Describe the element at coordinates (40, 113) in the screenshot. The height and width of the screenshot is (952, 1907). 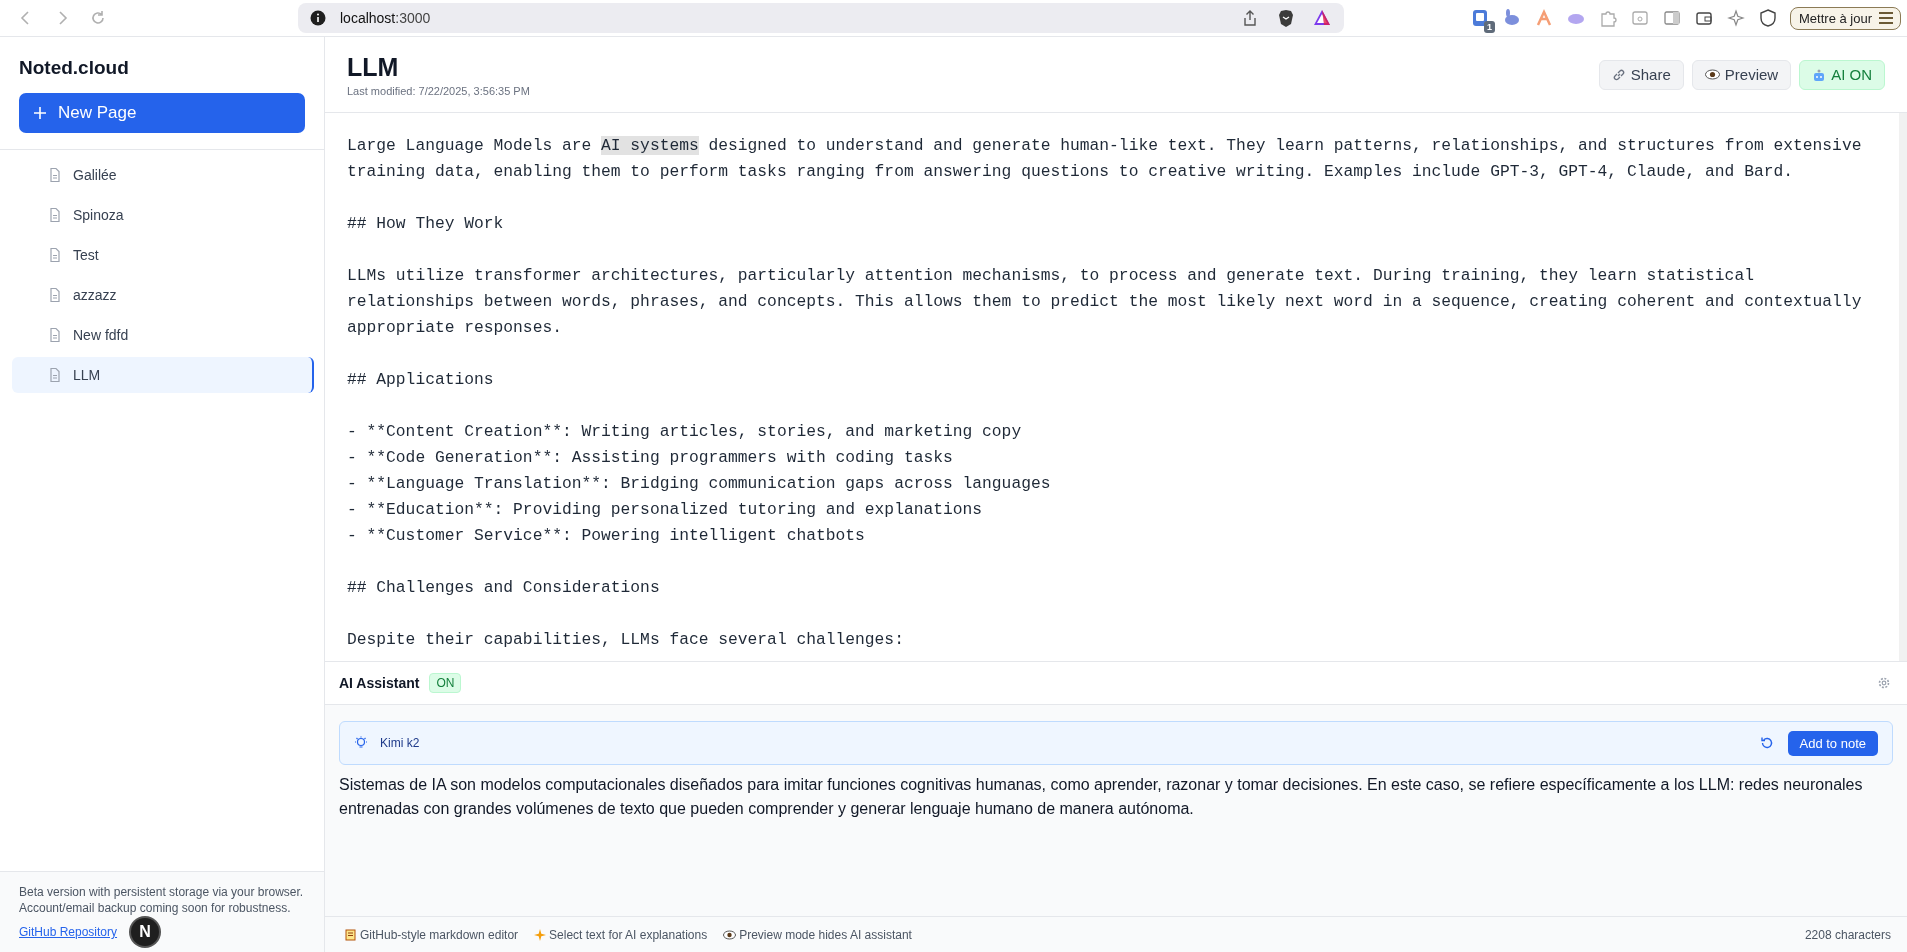
I see `plus-icon` at that location.